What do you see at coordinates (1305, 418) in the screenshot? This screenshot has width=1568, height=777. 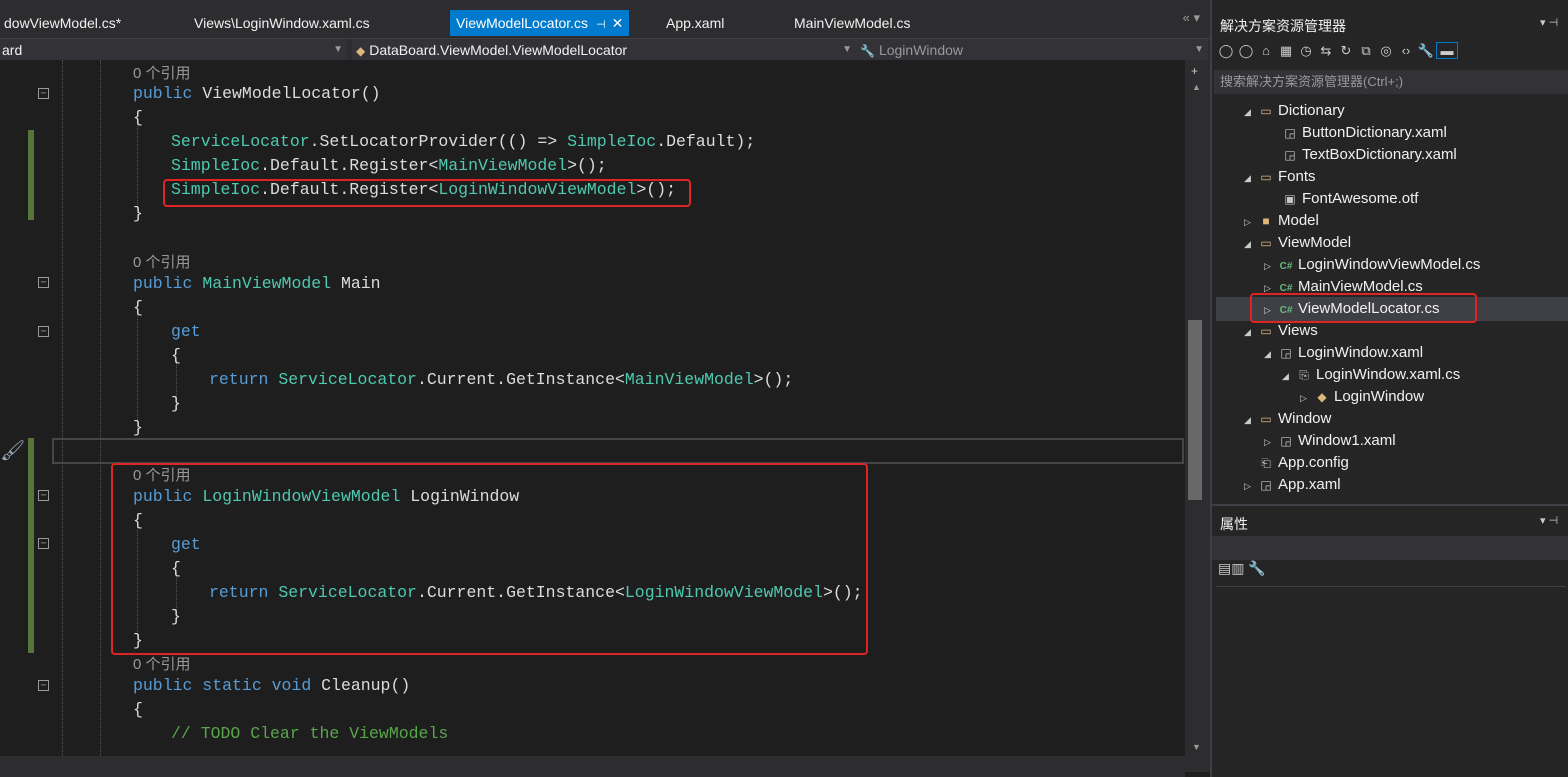 I see `tree-item-label: Window` at bounding box center [1305, 418].